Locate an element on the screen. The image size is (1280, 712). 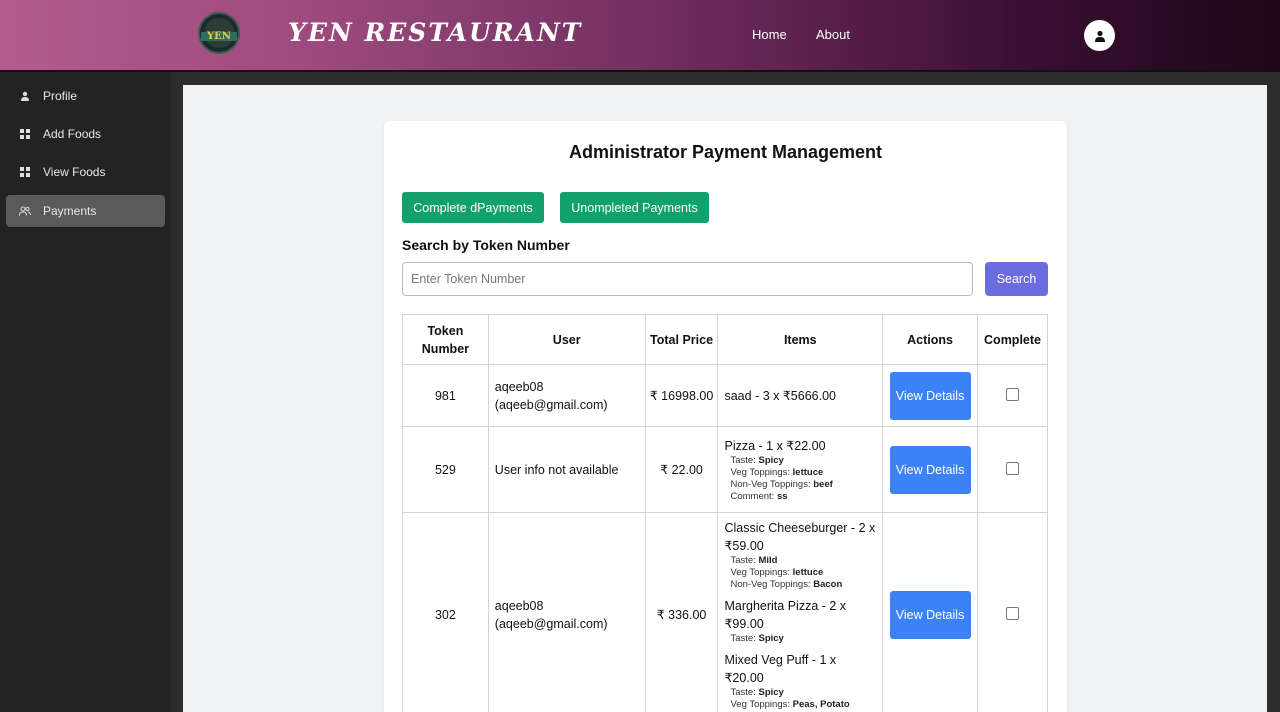
user-avatar-button is located at coordinates (1099, 35).